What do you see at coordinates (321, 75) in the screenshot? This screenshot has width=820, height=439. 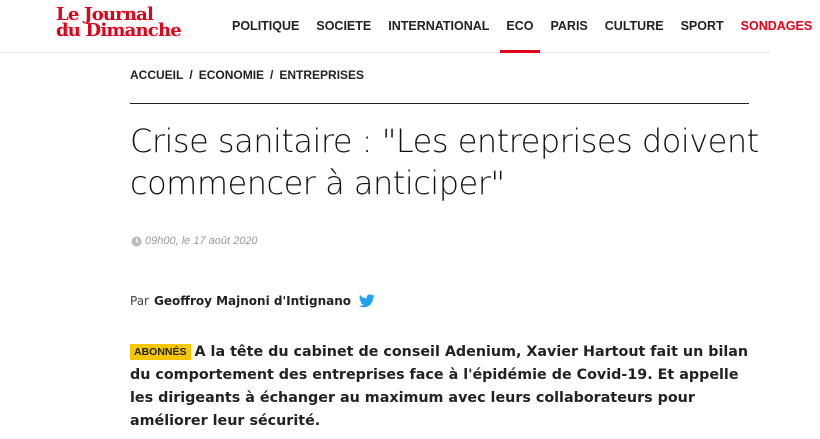 I see `breadcrumb-entreprises: ENTREPRISES` at bounding box center [321, 75].